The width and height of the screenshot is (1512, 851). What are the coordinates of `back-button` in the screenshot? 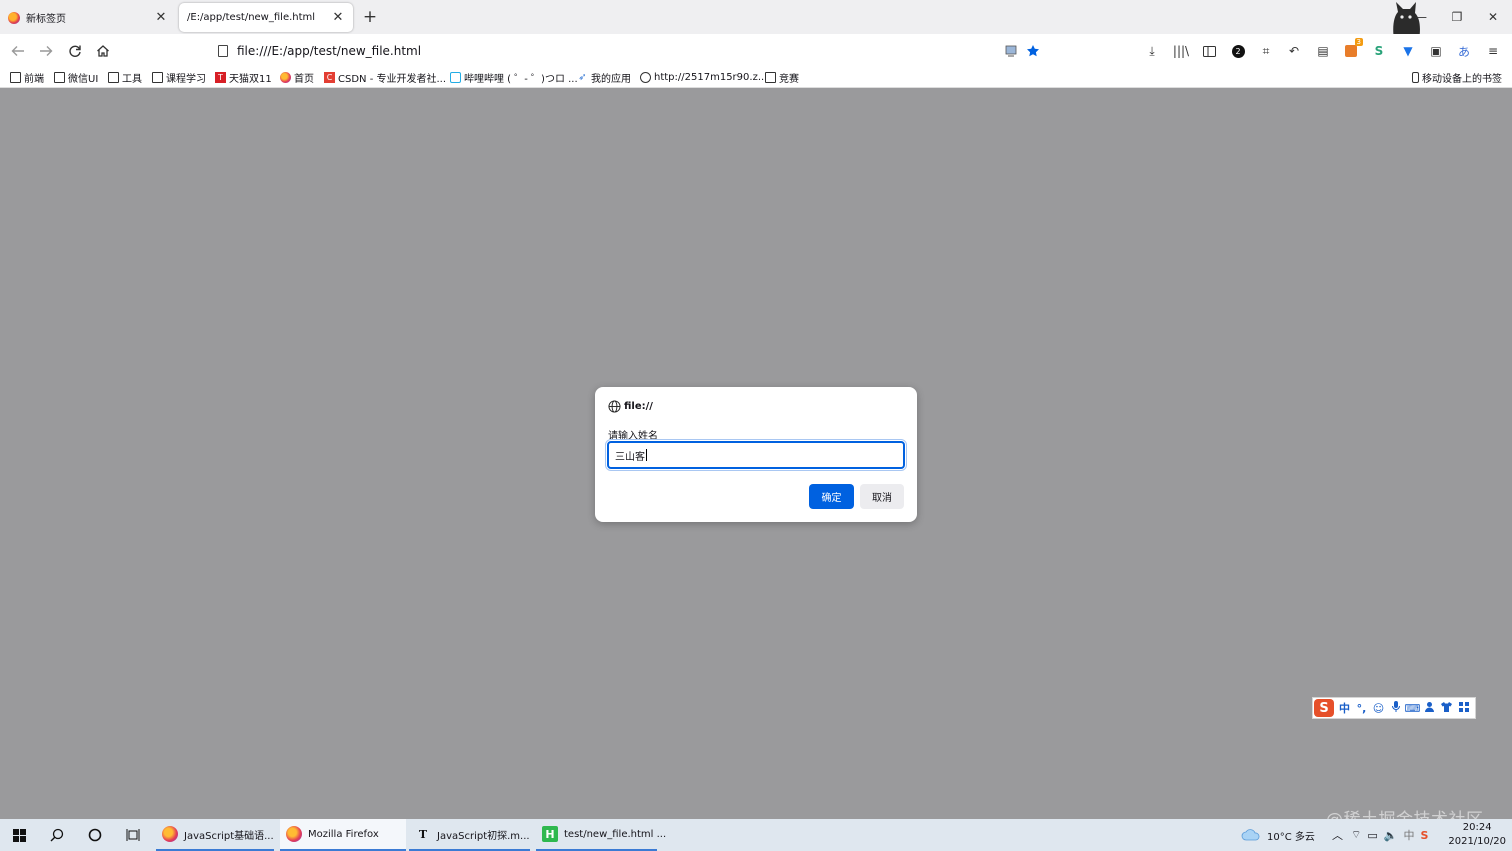 It's located at (18, 51).